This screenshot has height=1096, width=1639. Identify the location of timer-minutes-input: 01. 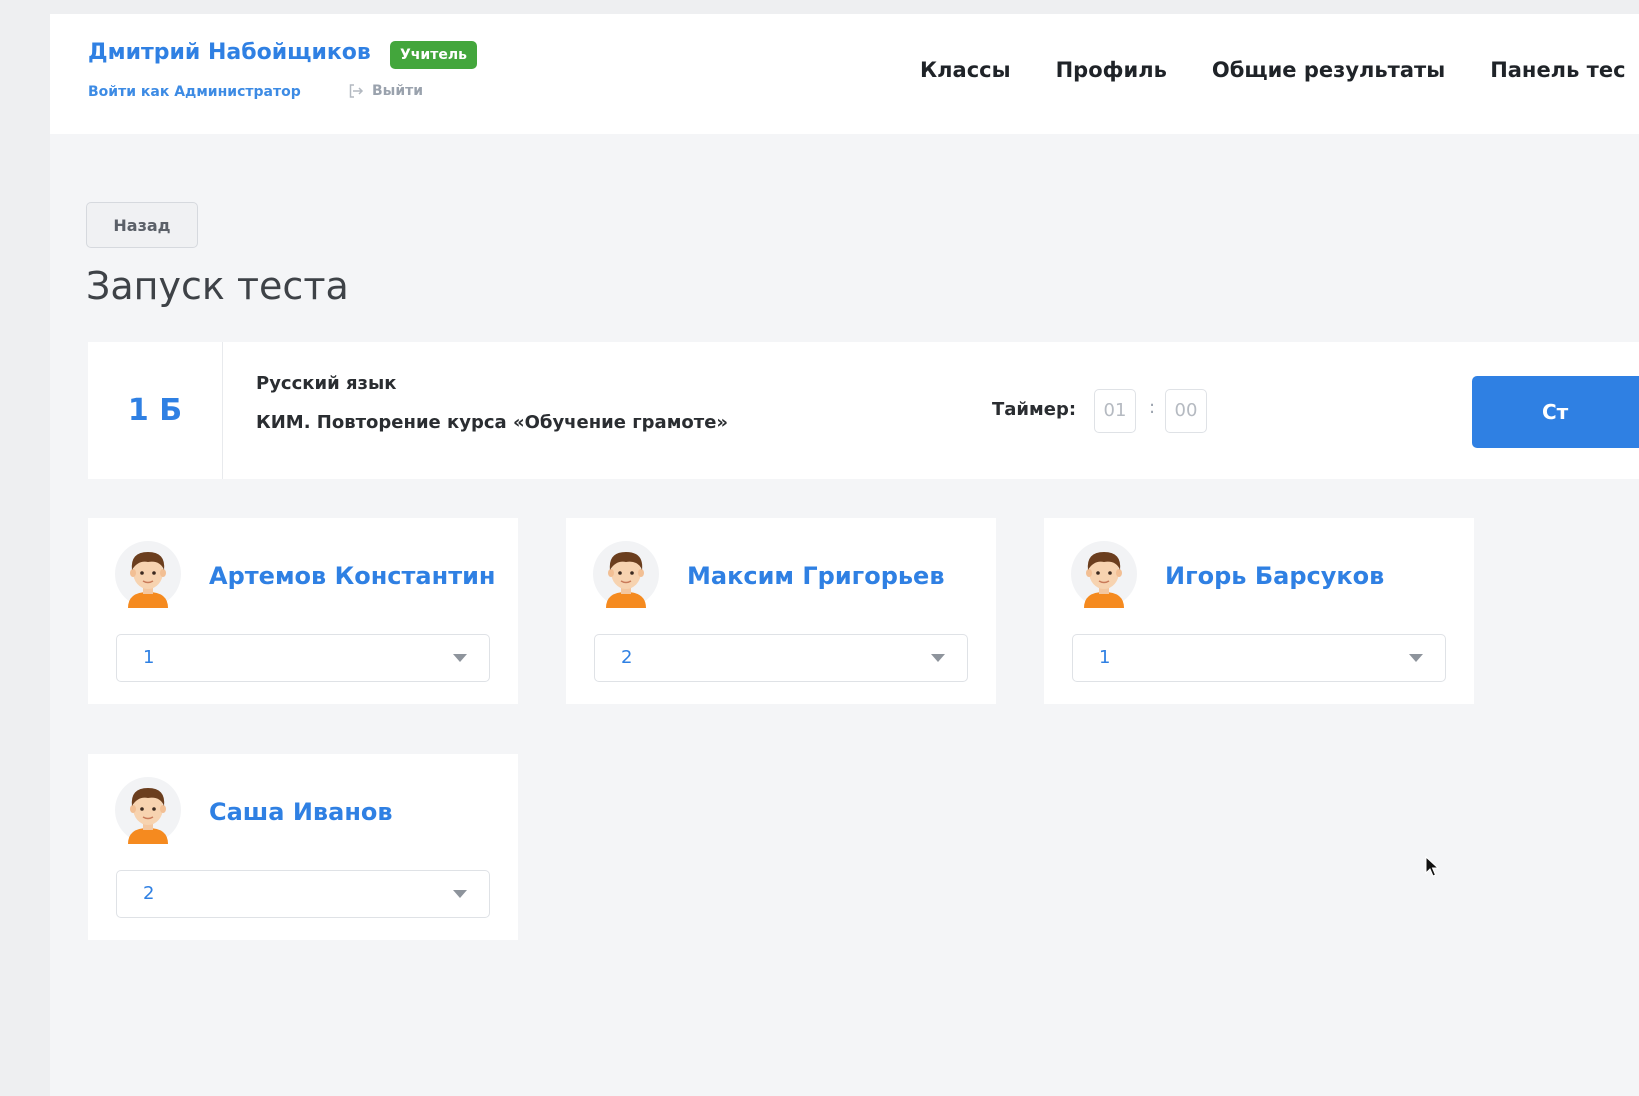
(1115, 411).